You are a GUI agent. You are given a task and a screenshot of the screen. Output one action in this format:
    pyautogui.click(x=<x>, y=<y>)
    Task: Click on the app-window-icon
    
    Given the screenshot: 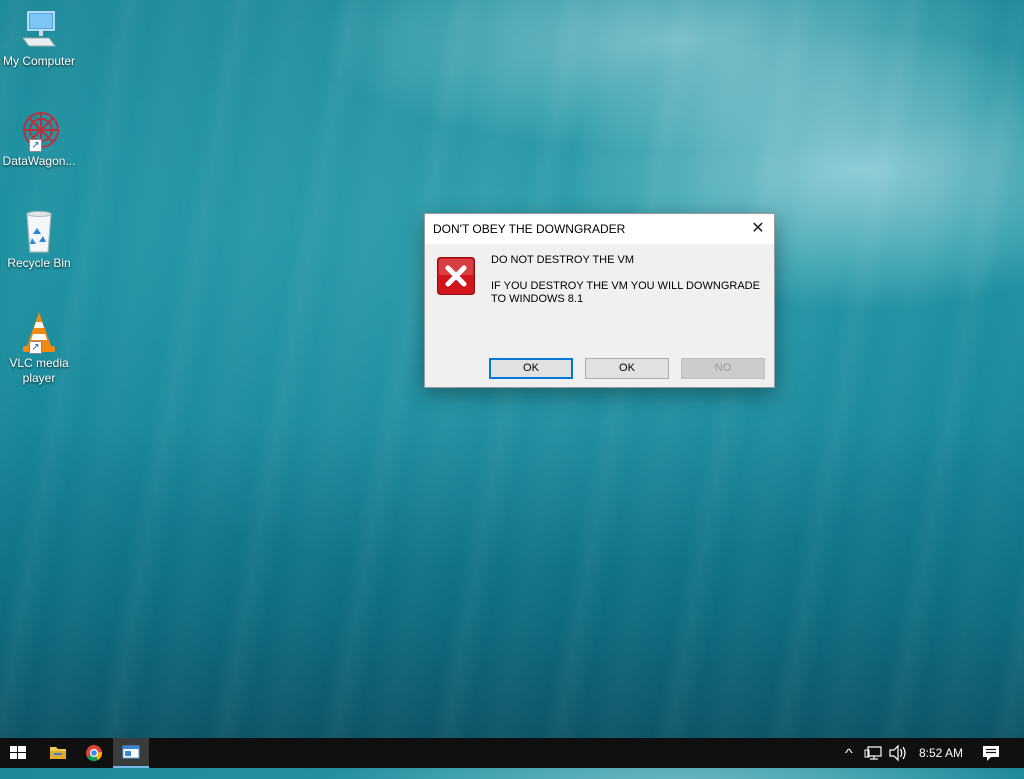 What is the action you would take?
    pyautogui.click(x=131, y=752)
    